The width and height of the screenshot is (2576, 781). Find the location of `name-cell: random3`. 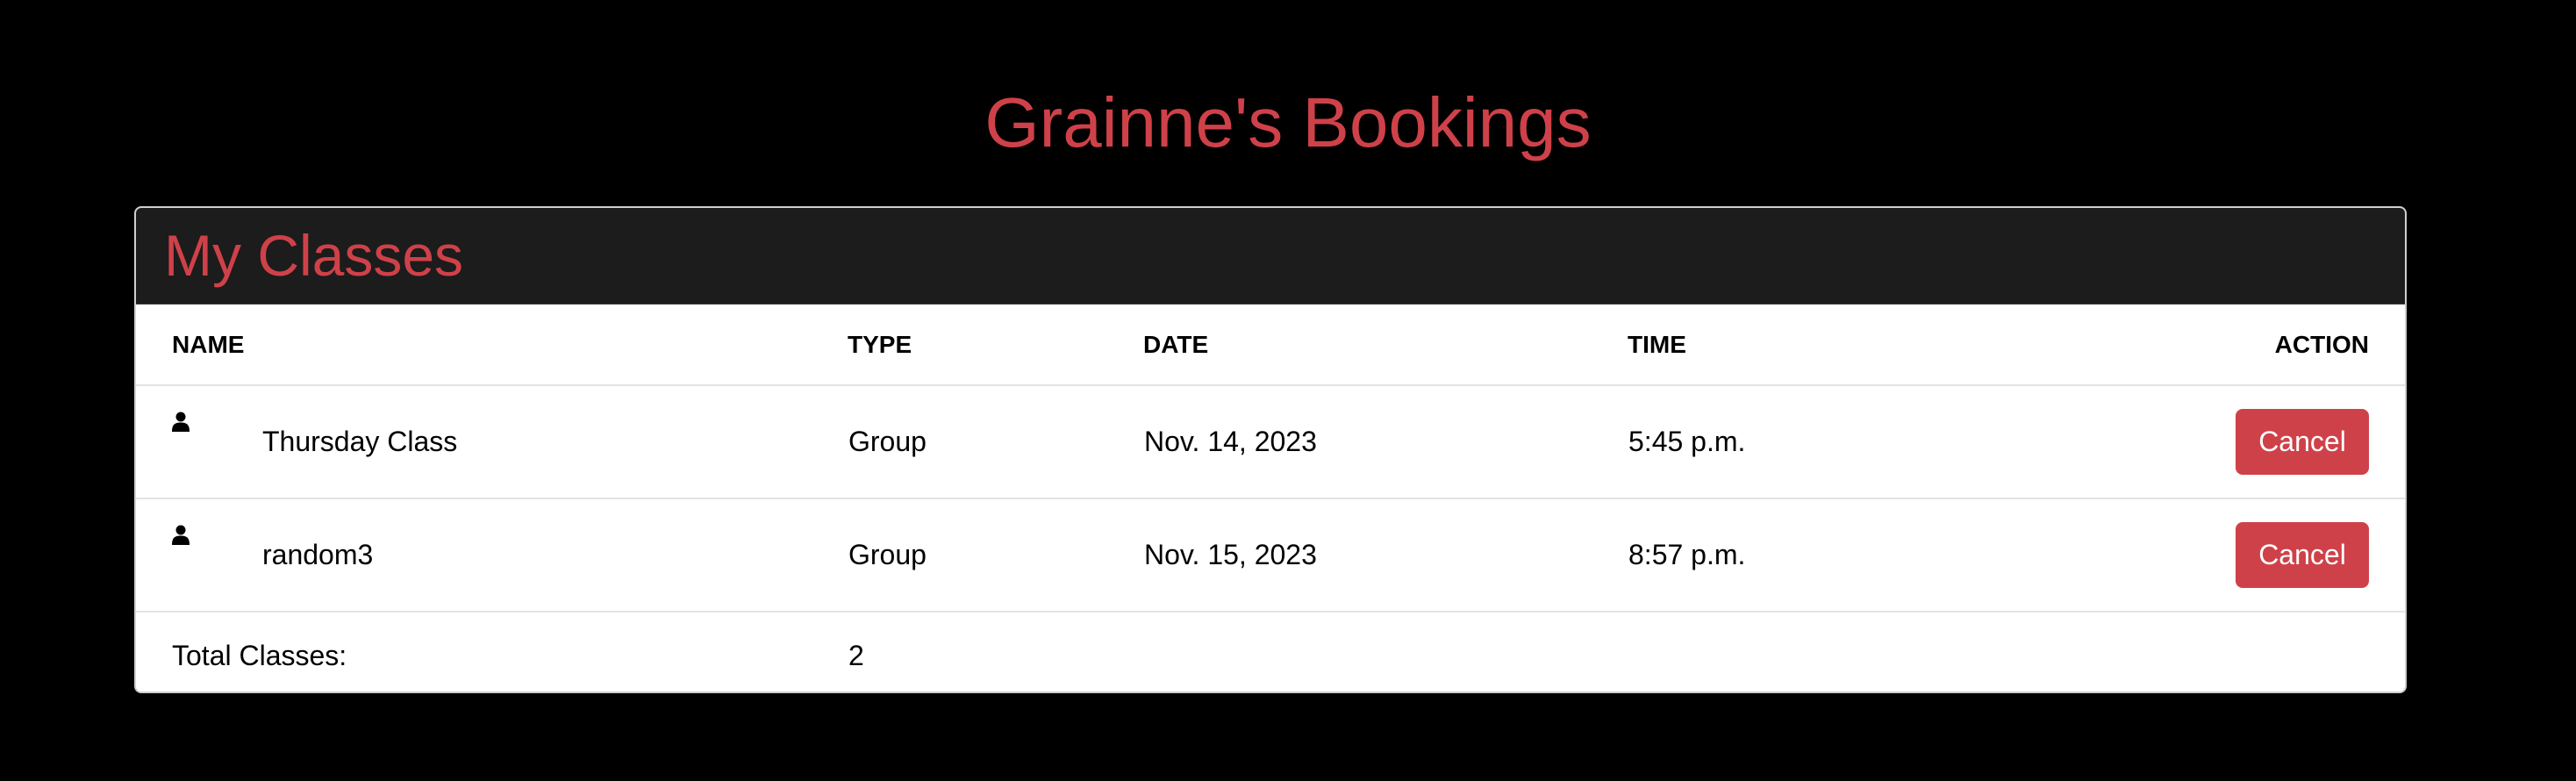

name-cell: random3 is located at coordinates (492, 555).